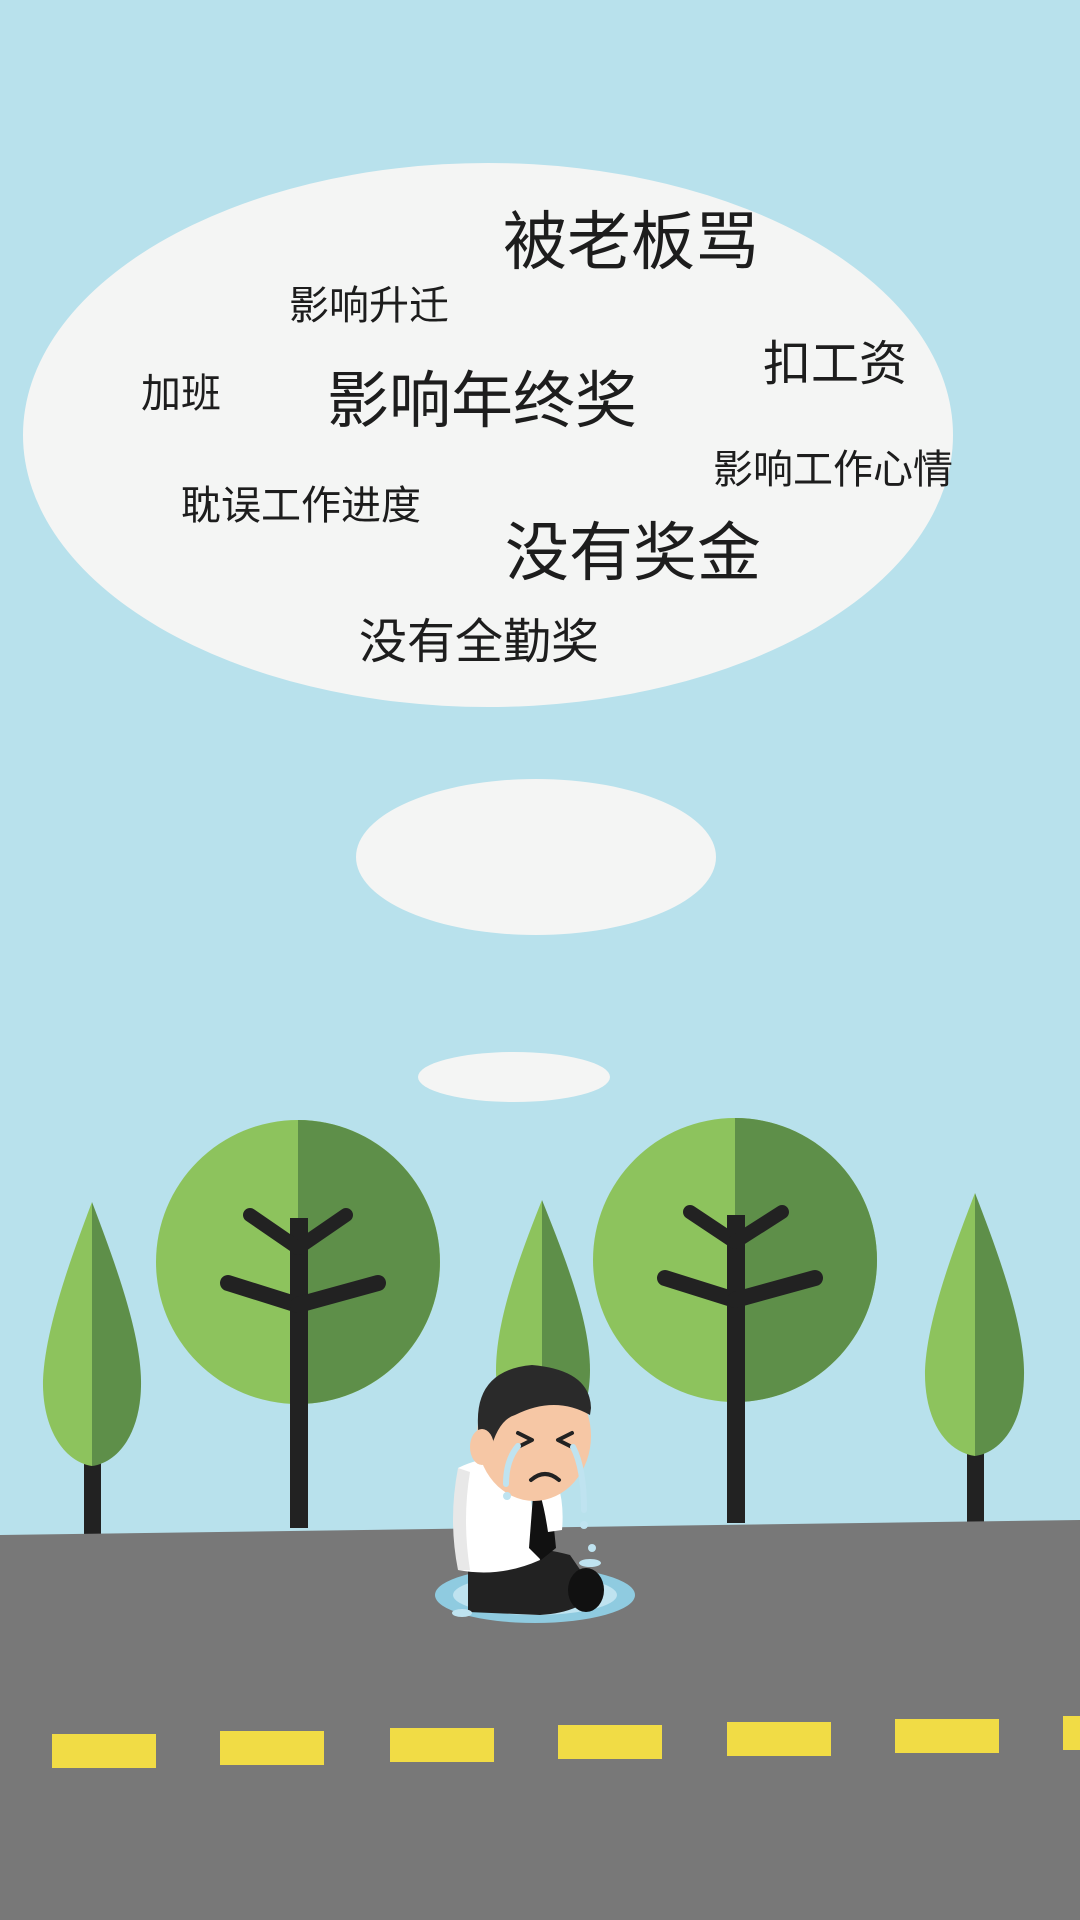 Image resolution: width=1080 pixels, height=1920 pixels. What do you see at coordinates (833, 470) in the screenshot?
I see `bubble-word-affects-work-mood: 影响工作心情` at bounding box center [833, 470].